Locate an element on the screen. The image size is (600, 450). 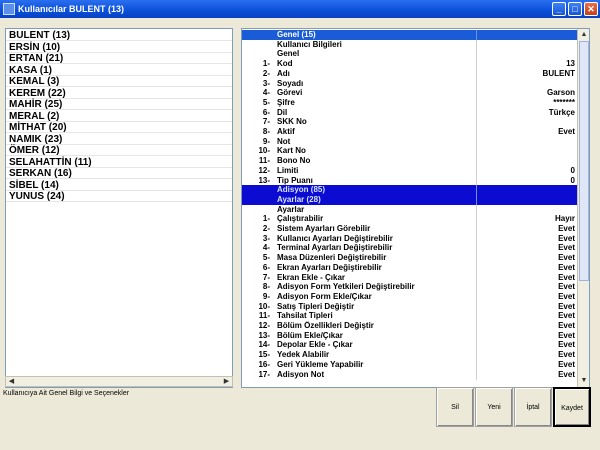
property-row: 2- Sistem Ayarları Görebilir Evet is located at coordinates (410, 229).